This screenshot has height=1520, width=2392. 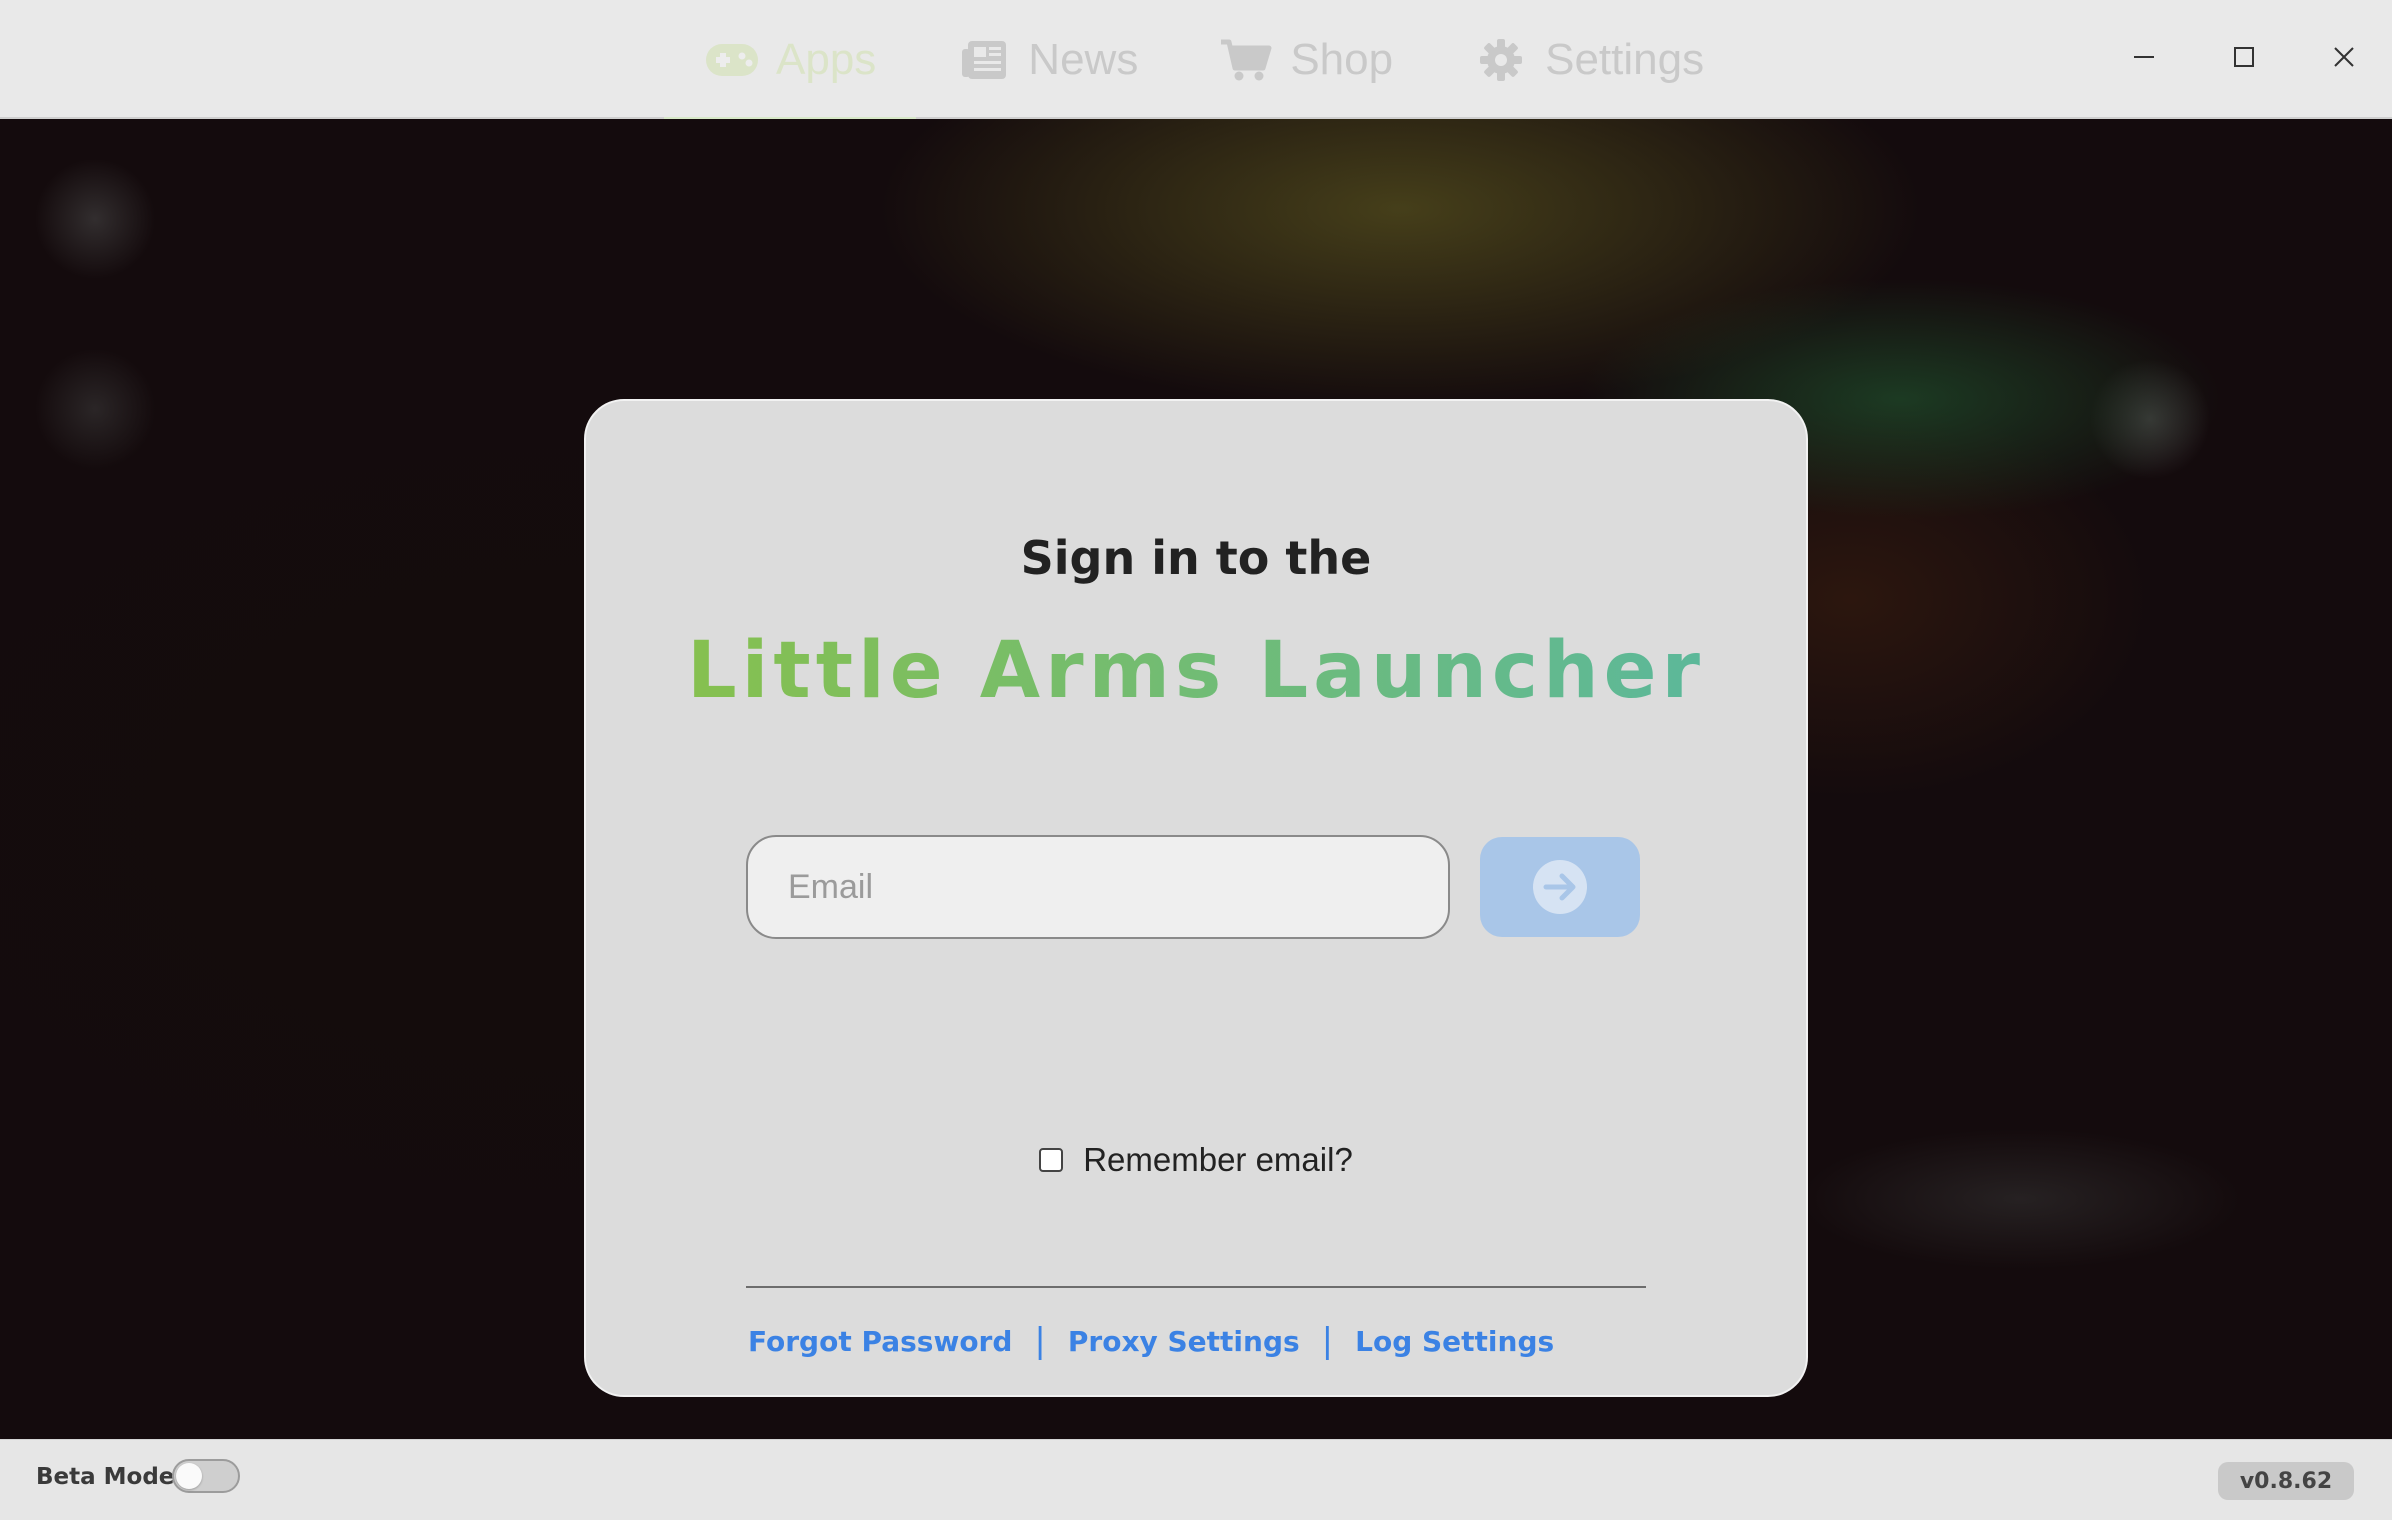 I want to click on close-button, so click(x=2344, y=57).